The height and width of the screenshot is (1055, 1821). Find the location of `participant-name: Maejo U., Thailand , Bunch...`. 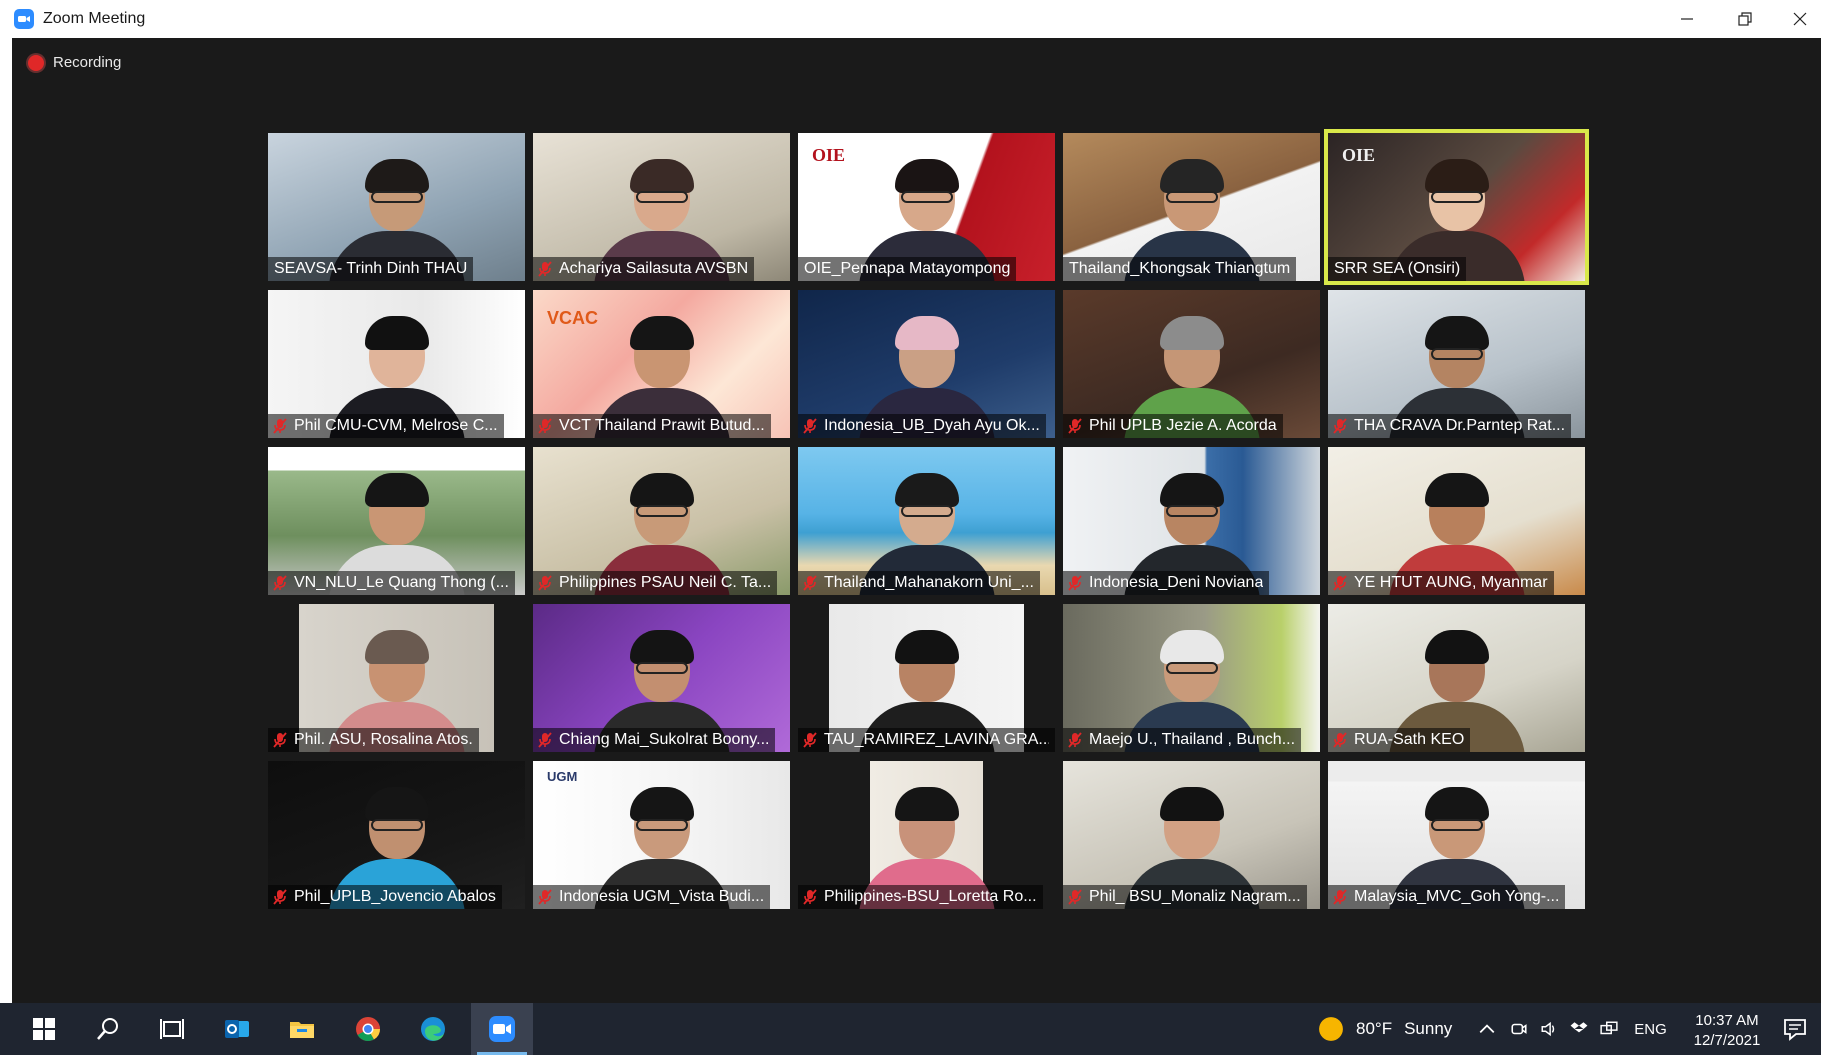

participant-name: Maejo U., Thailand , Bunch... is located at coordinates (1192, 739).